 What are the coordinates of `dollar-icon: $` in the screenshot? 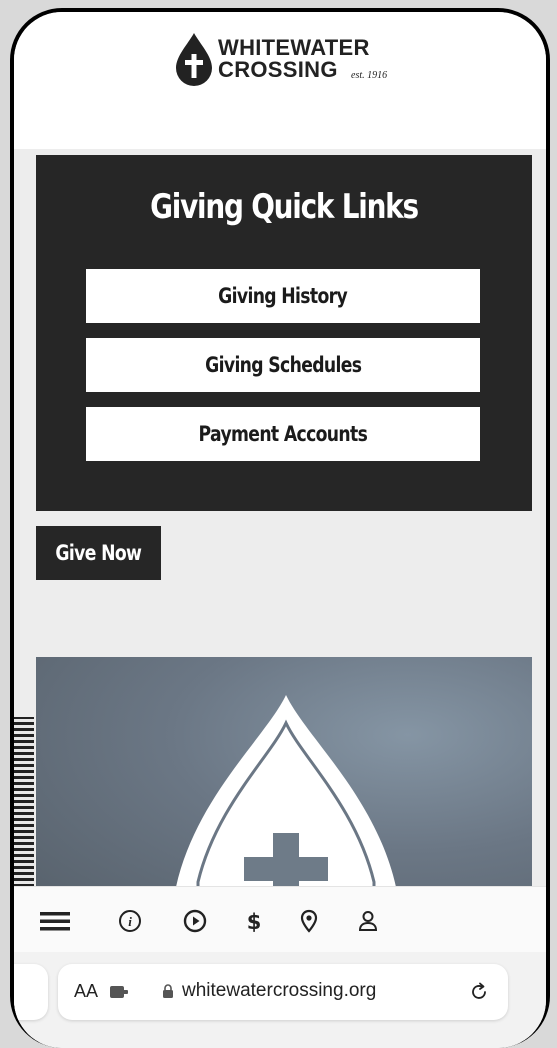 It's located at (254, 921).